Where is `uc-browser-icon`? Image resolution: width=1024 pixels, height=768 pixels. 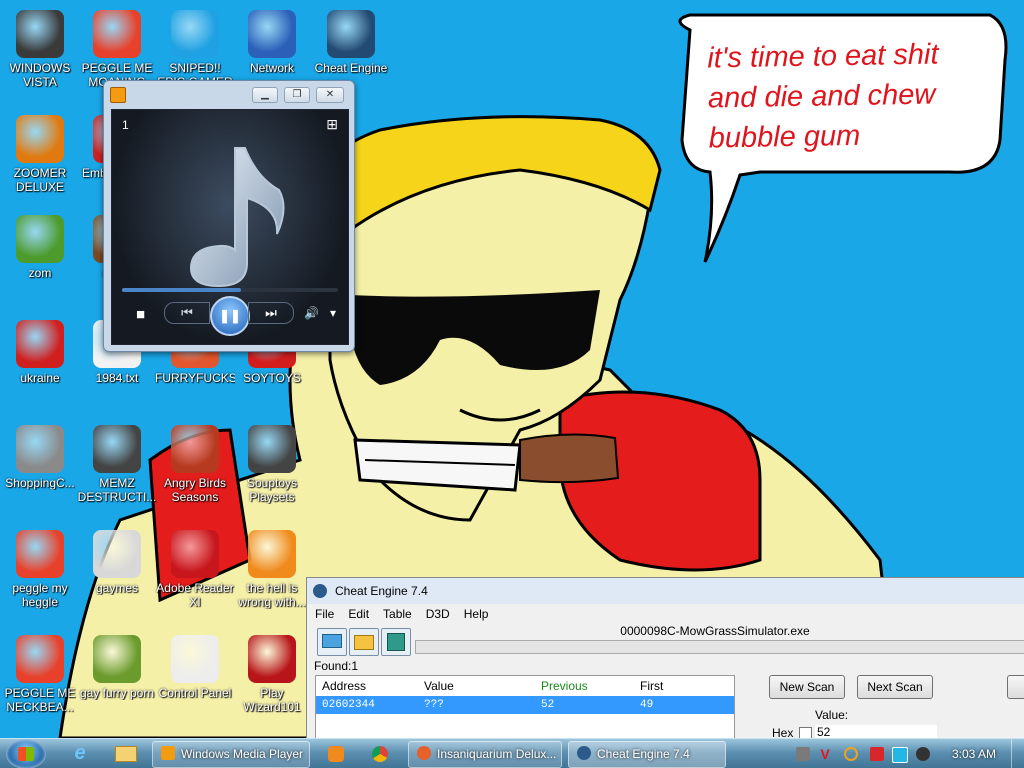 uc-browser-icon is located at coordinates (272, 554).